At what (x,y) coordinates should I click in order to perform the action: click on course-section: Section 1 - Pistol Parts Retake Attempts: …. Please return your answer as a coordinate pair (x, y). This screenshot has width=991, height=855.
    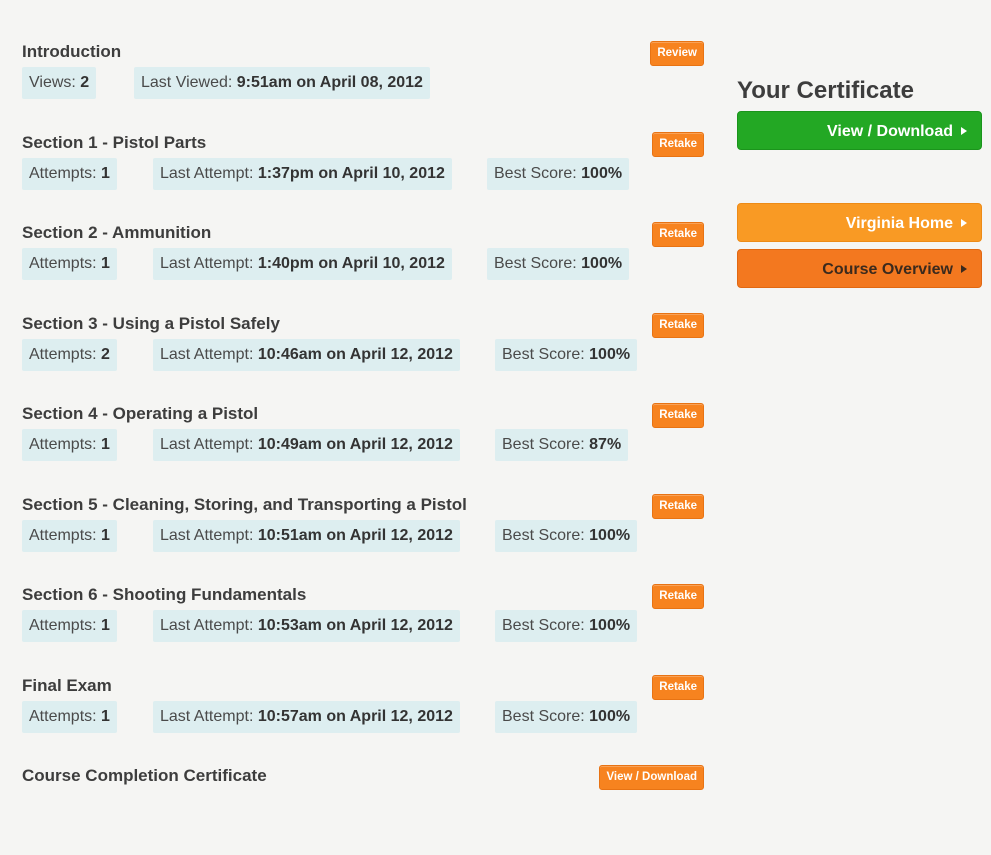
    Looking at the image, I should click on (363, 176).